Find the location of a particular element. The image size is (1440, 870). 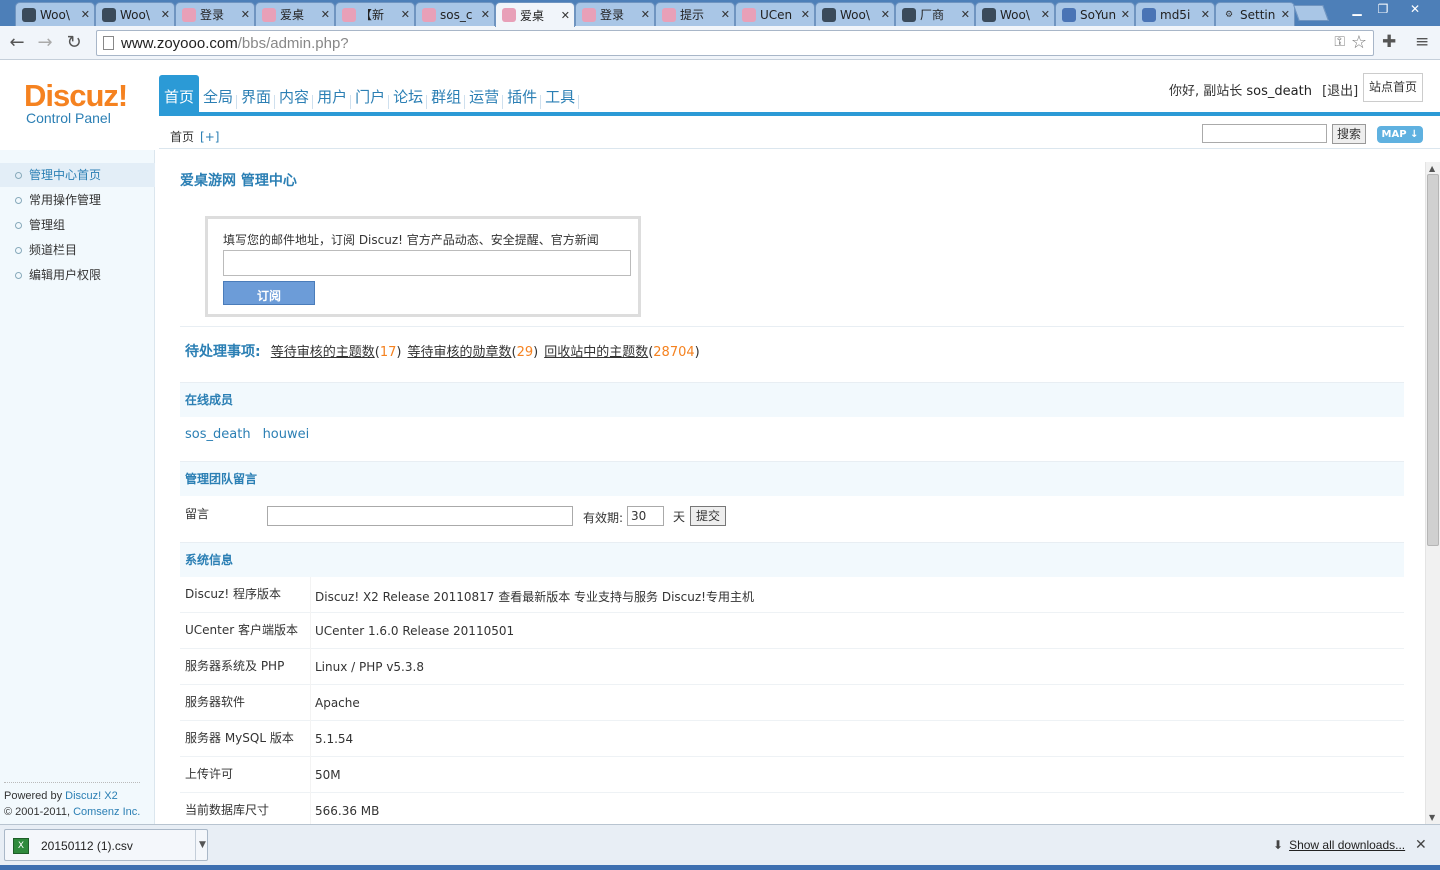

browser-tab: ⚙ Settin ✕ is located at coordinates (1255, 14).